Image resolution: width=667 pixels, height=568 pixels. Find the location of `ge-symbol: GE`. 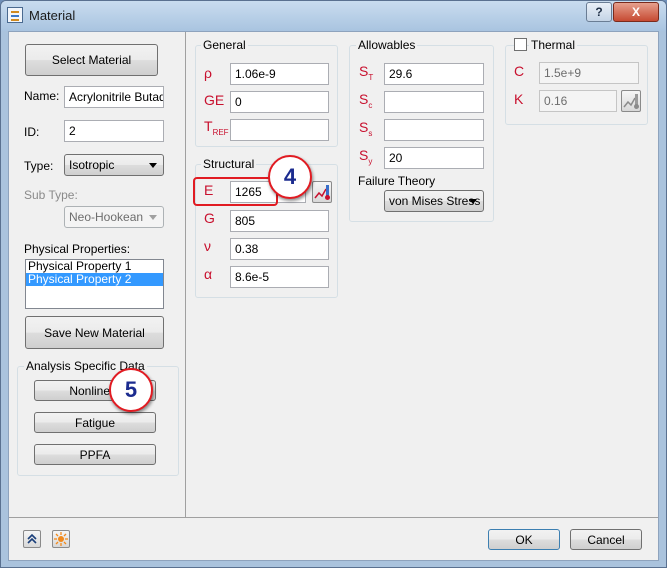

ge-symbol: GE is located at coordinates (214, 100).